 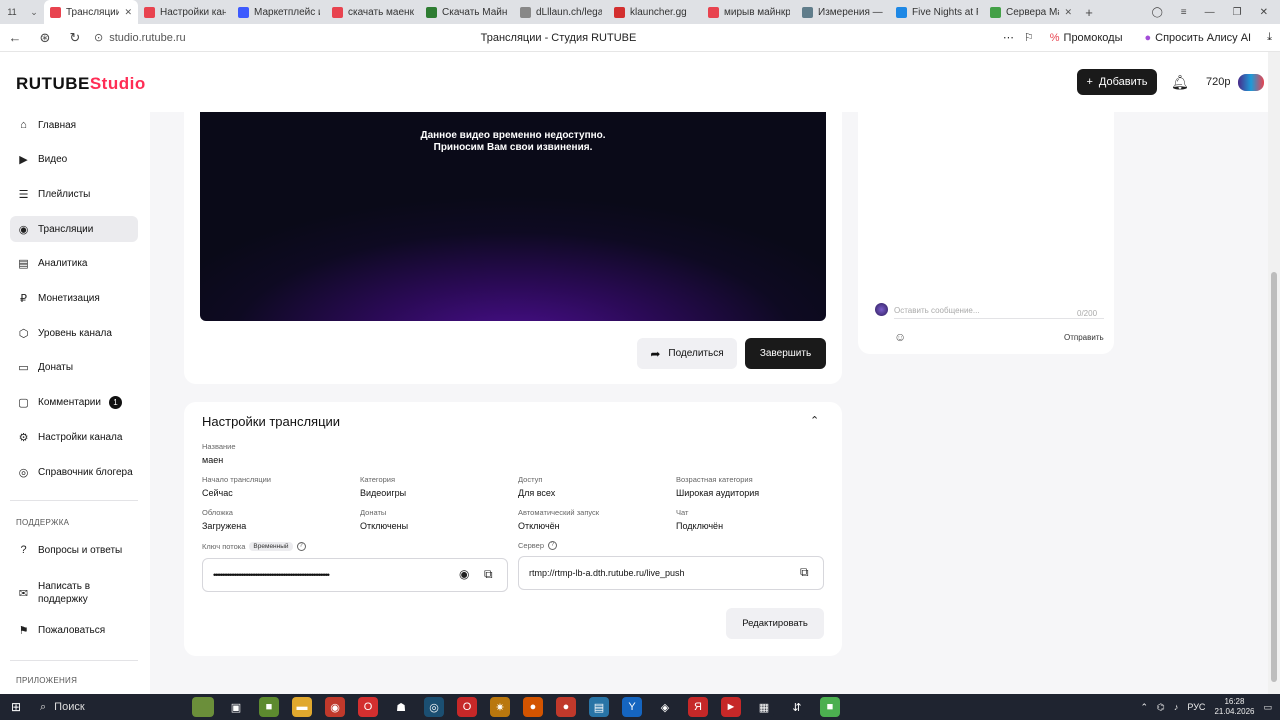 I want to click on minimize-icon: —, so click(x=1210, y=12).